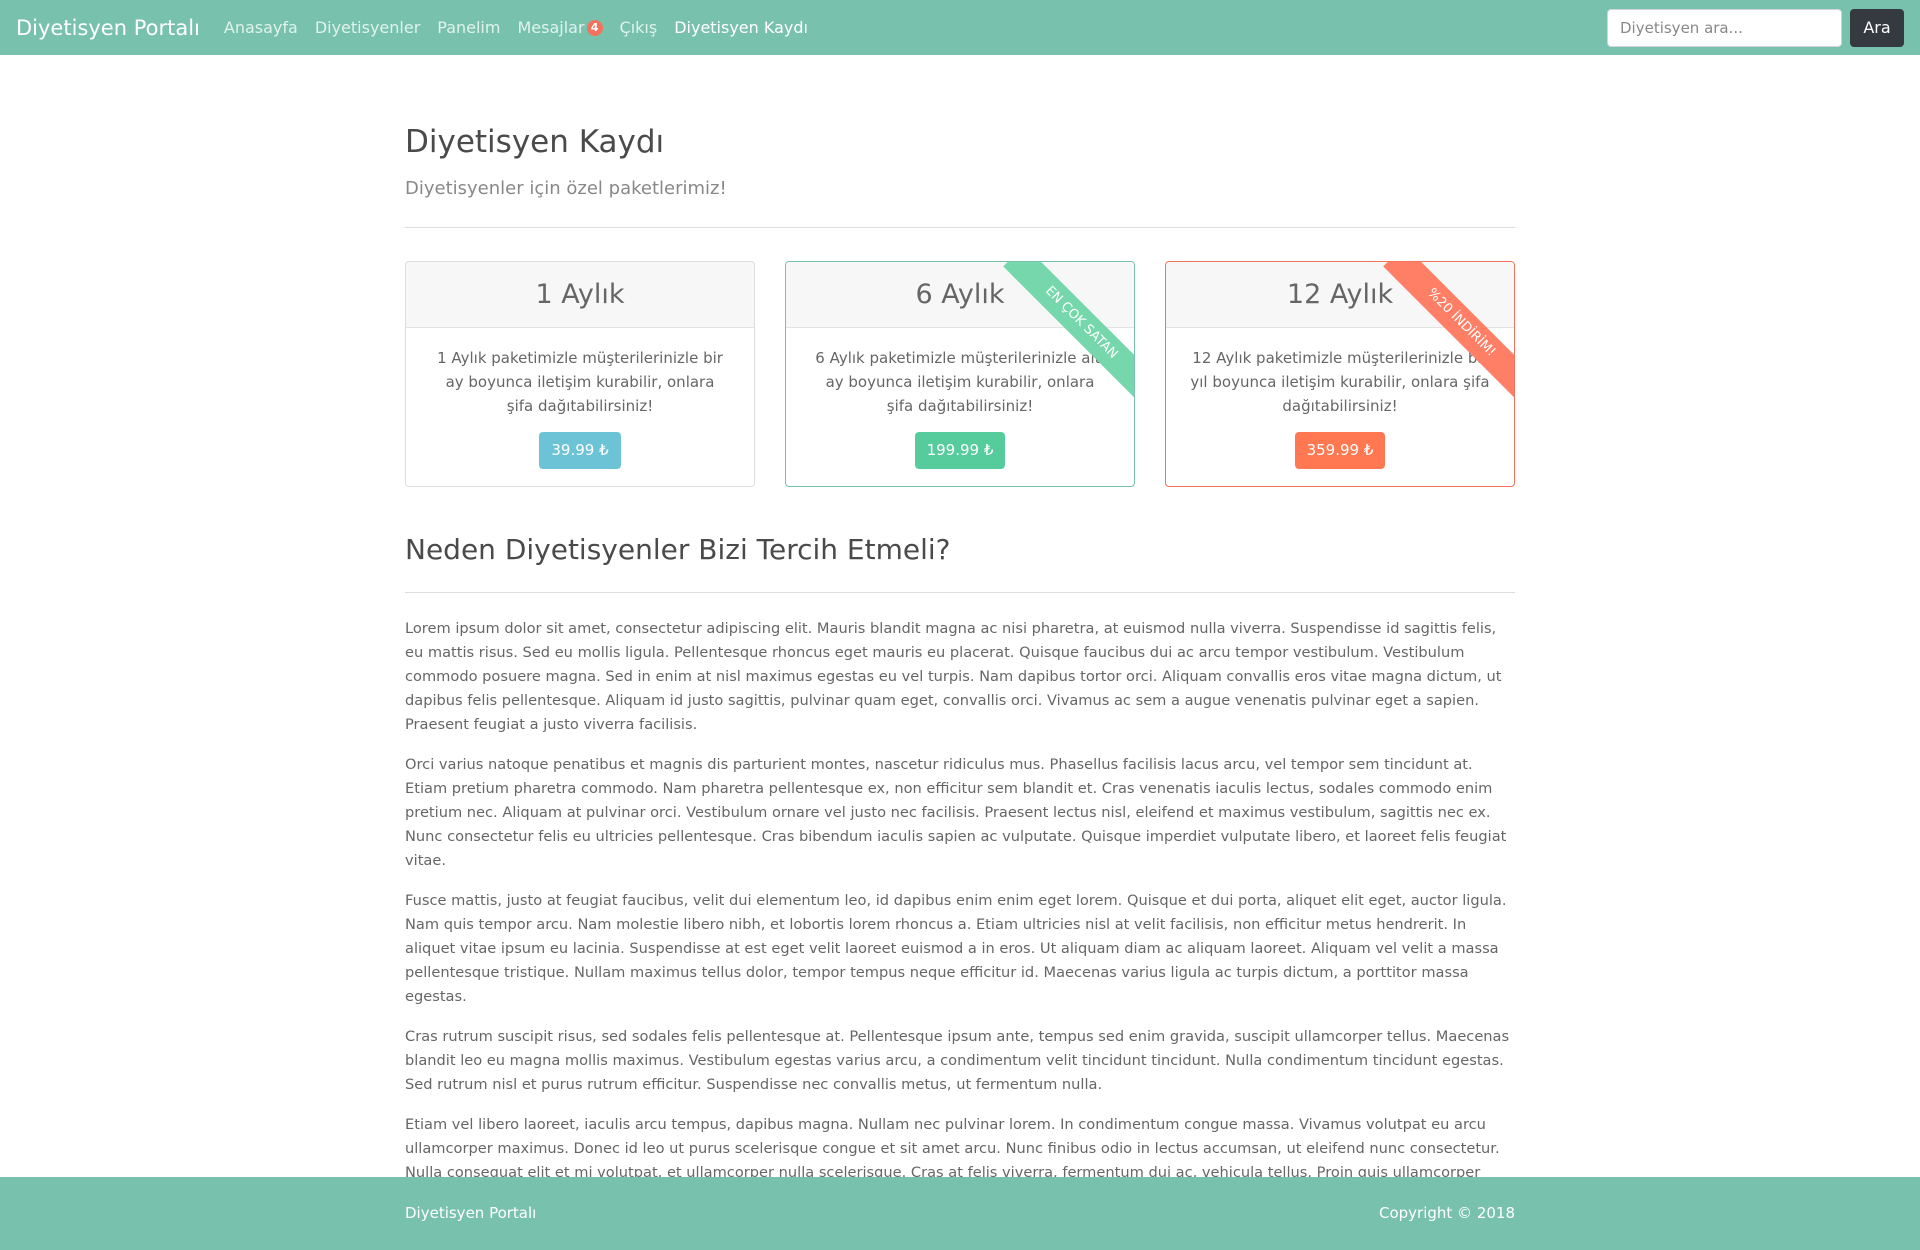 Image resolution: width=1920 pixels, height=1250 pixels. What do you see at coordinates (1877, 27) in the screenshot?
I see `search-button: Ara` at bounding box center [1877, 27].